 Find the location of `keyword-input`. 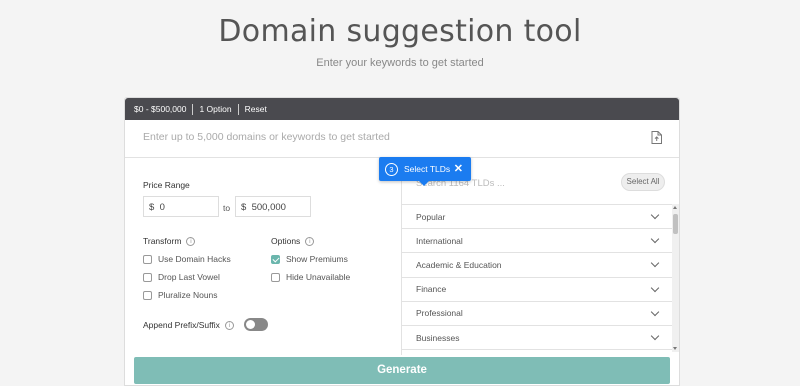

keyword-input is located at coordinates (388, 137).